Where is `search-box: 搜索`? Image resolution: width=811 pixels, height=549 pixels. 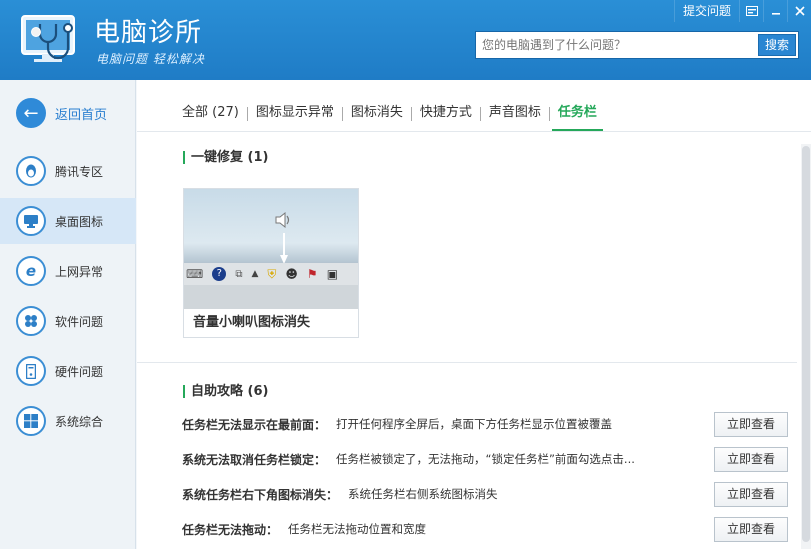 search-box: 搜索 is located at coordinates (637, 45).